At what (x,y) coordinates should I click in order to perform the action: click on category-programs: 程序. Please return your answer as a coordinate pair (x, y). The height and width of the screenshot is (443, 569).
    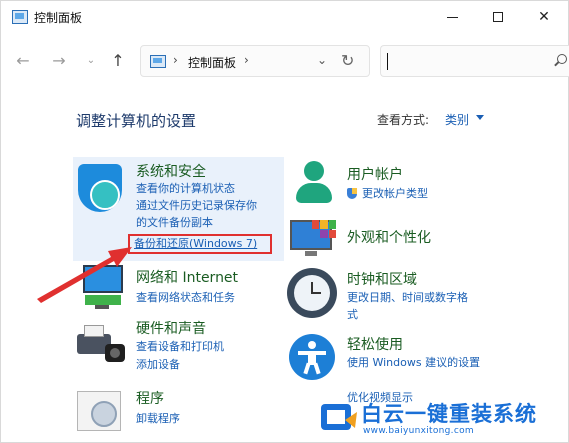
    Looking at the image, I should click on (150, 398).